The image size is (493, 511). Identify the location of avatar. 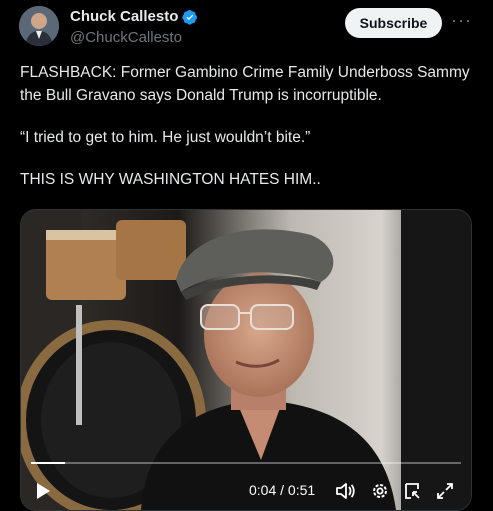
(39, 26).